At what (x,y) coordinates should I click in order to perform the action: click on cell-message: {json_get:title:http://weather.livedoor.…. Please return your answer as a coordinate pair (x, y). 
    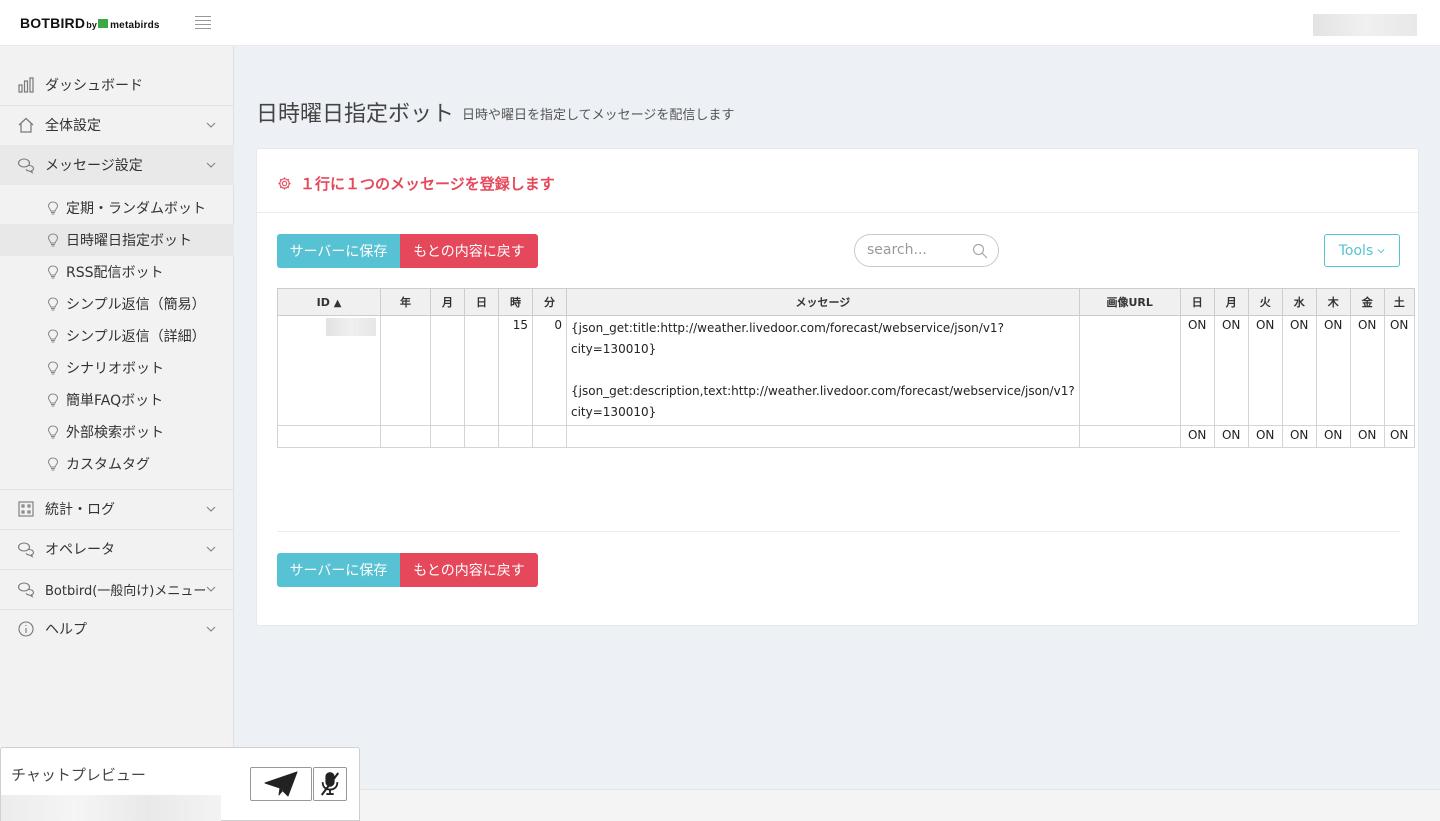
    Looking at the image, I should click on (823, 370).